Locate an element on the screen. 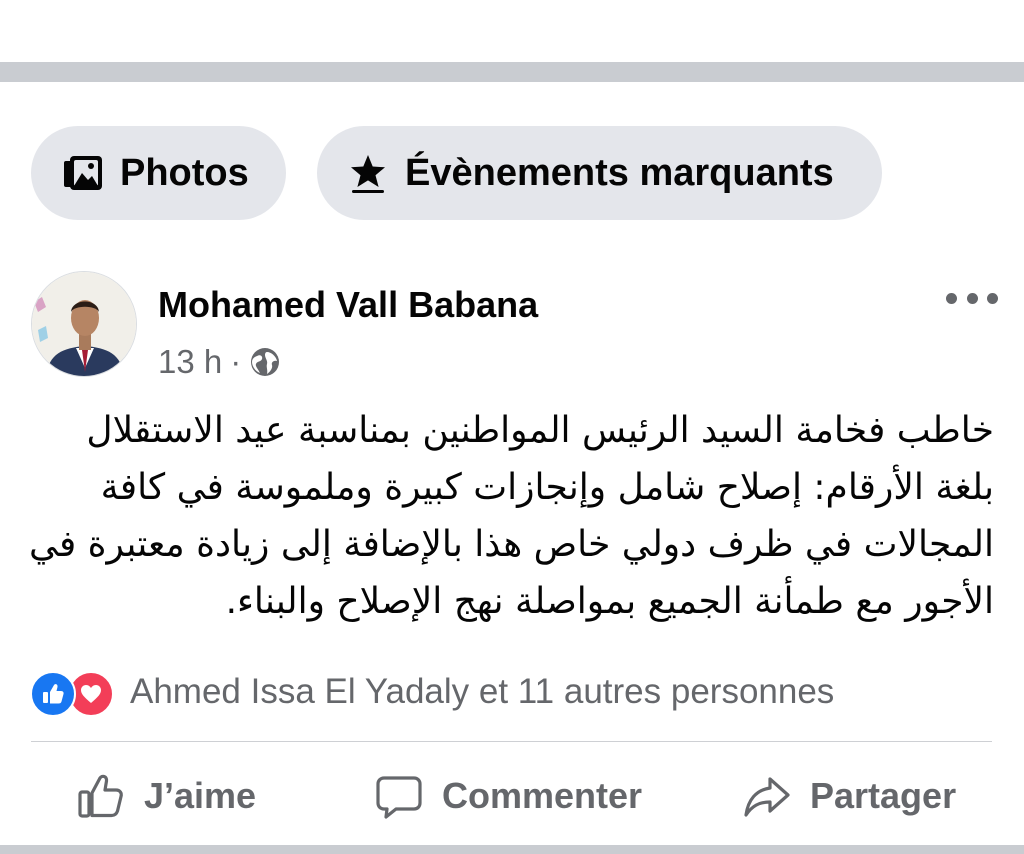 The image size is (1024, 854). author-avatar is located at coordinates (84, 324).